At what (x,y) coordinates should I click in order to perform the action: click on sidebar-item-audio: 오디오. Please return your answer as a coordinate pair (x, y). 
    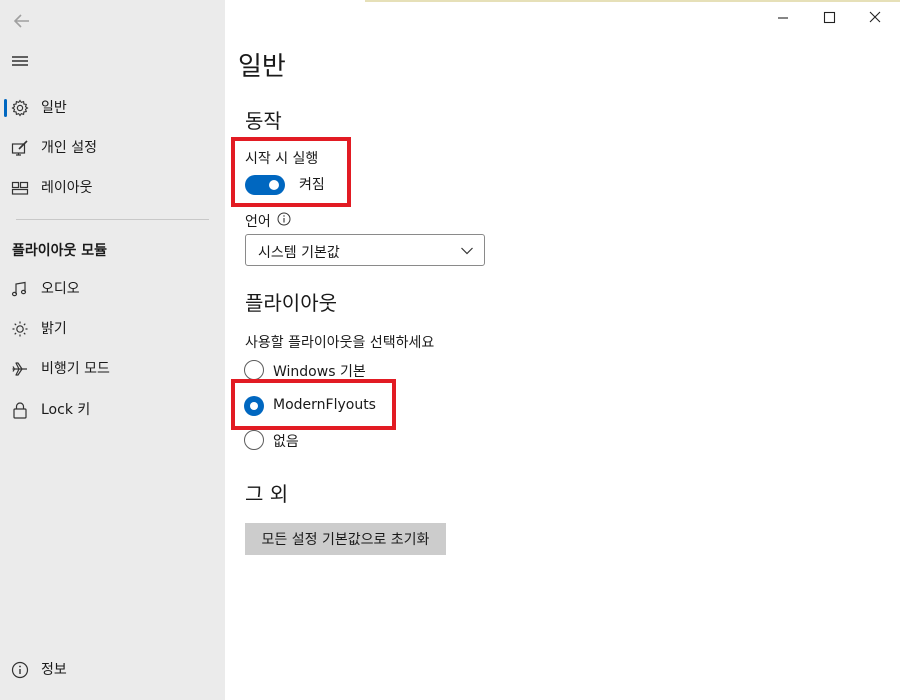
    Looking at the image, I should click on (112, 289).